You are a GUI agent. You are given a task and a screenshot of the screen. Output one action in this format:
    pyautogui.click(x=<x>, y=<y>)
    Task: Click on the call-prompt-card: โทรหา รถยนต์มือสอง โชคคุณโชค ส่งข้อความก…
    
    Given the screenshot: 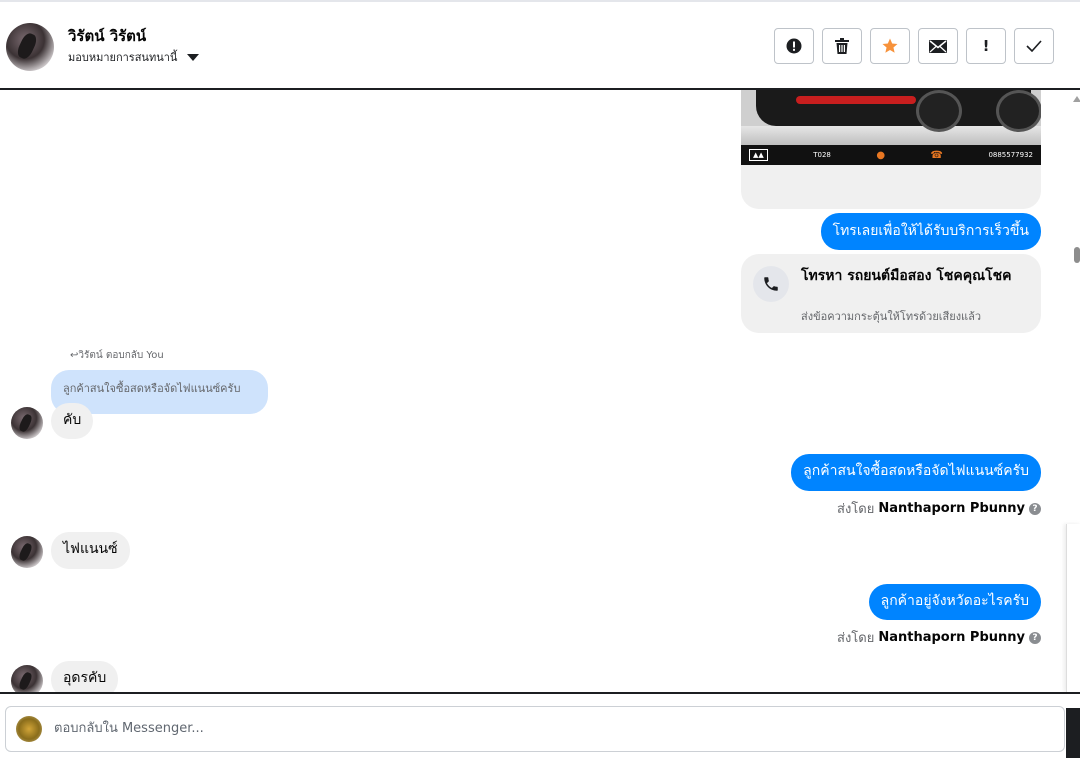 What is the action you would take?
    pyautogui.click(x=891, y=293)
    